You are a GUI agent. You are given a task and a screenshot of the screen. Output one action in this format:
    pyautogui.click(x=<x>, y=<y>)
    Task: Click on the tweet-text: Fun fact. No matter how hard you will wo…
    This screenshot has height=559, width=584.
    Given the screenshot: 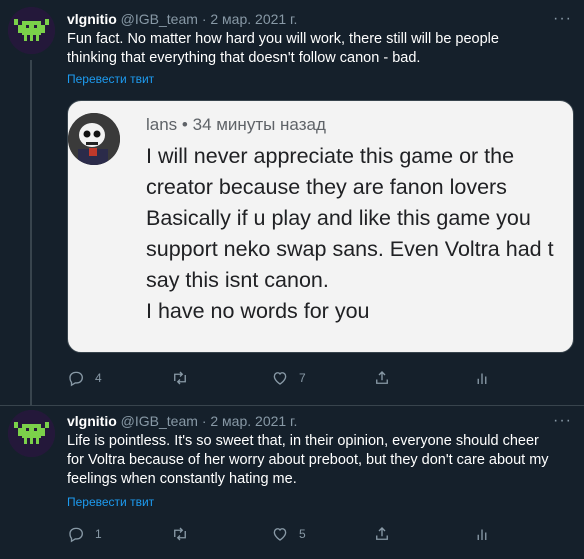 What is the action you would take?
    pyautogui.click(x=322, y=49)
    